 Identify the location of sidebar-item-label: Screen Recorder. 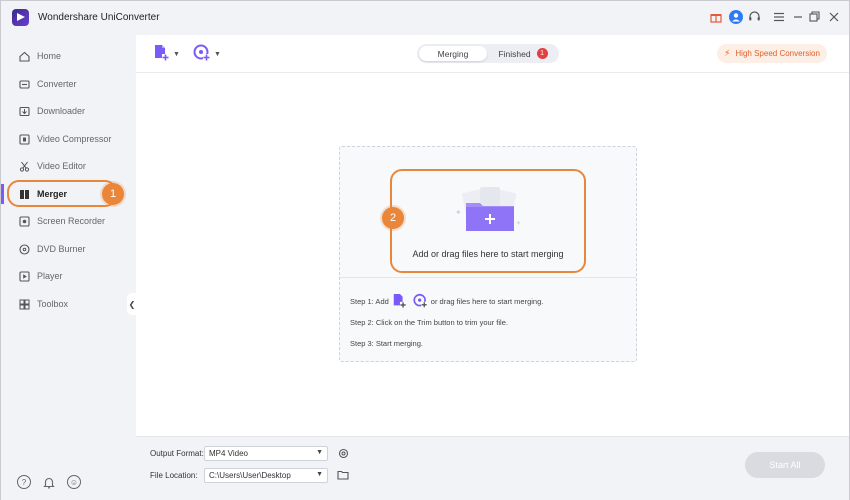
(71, 221).